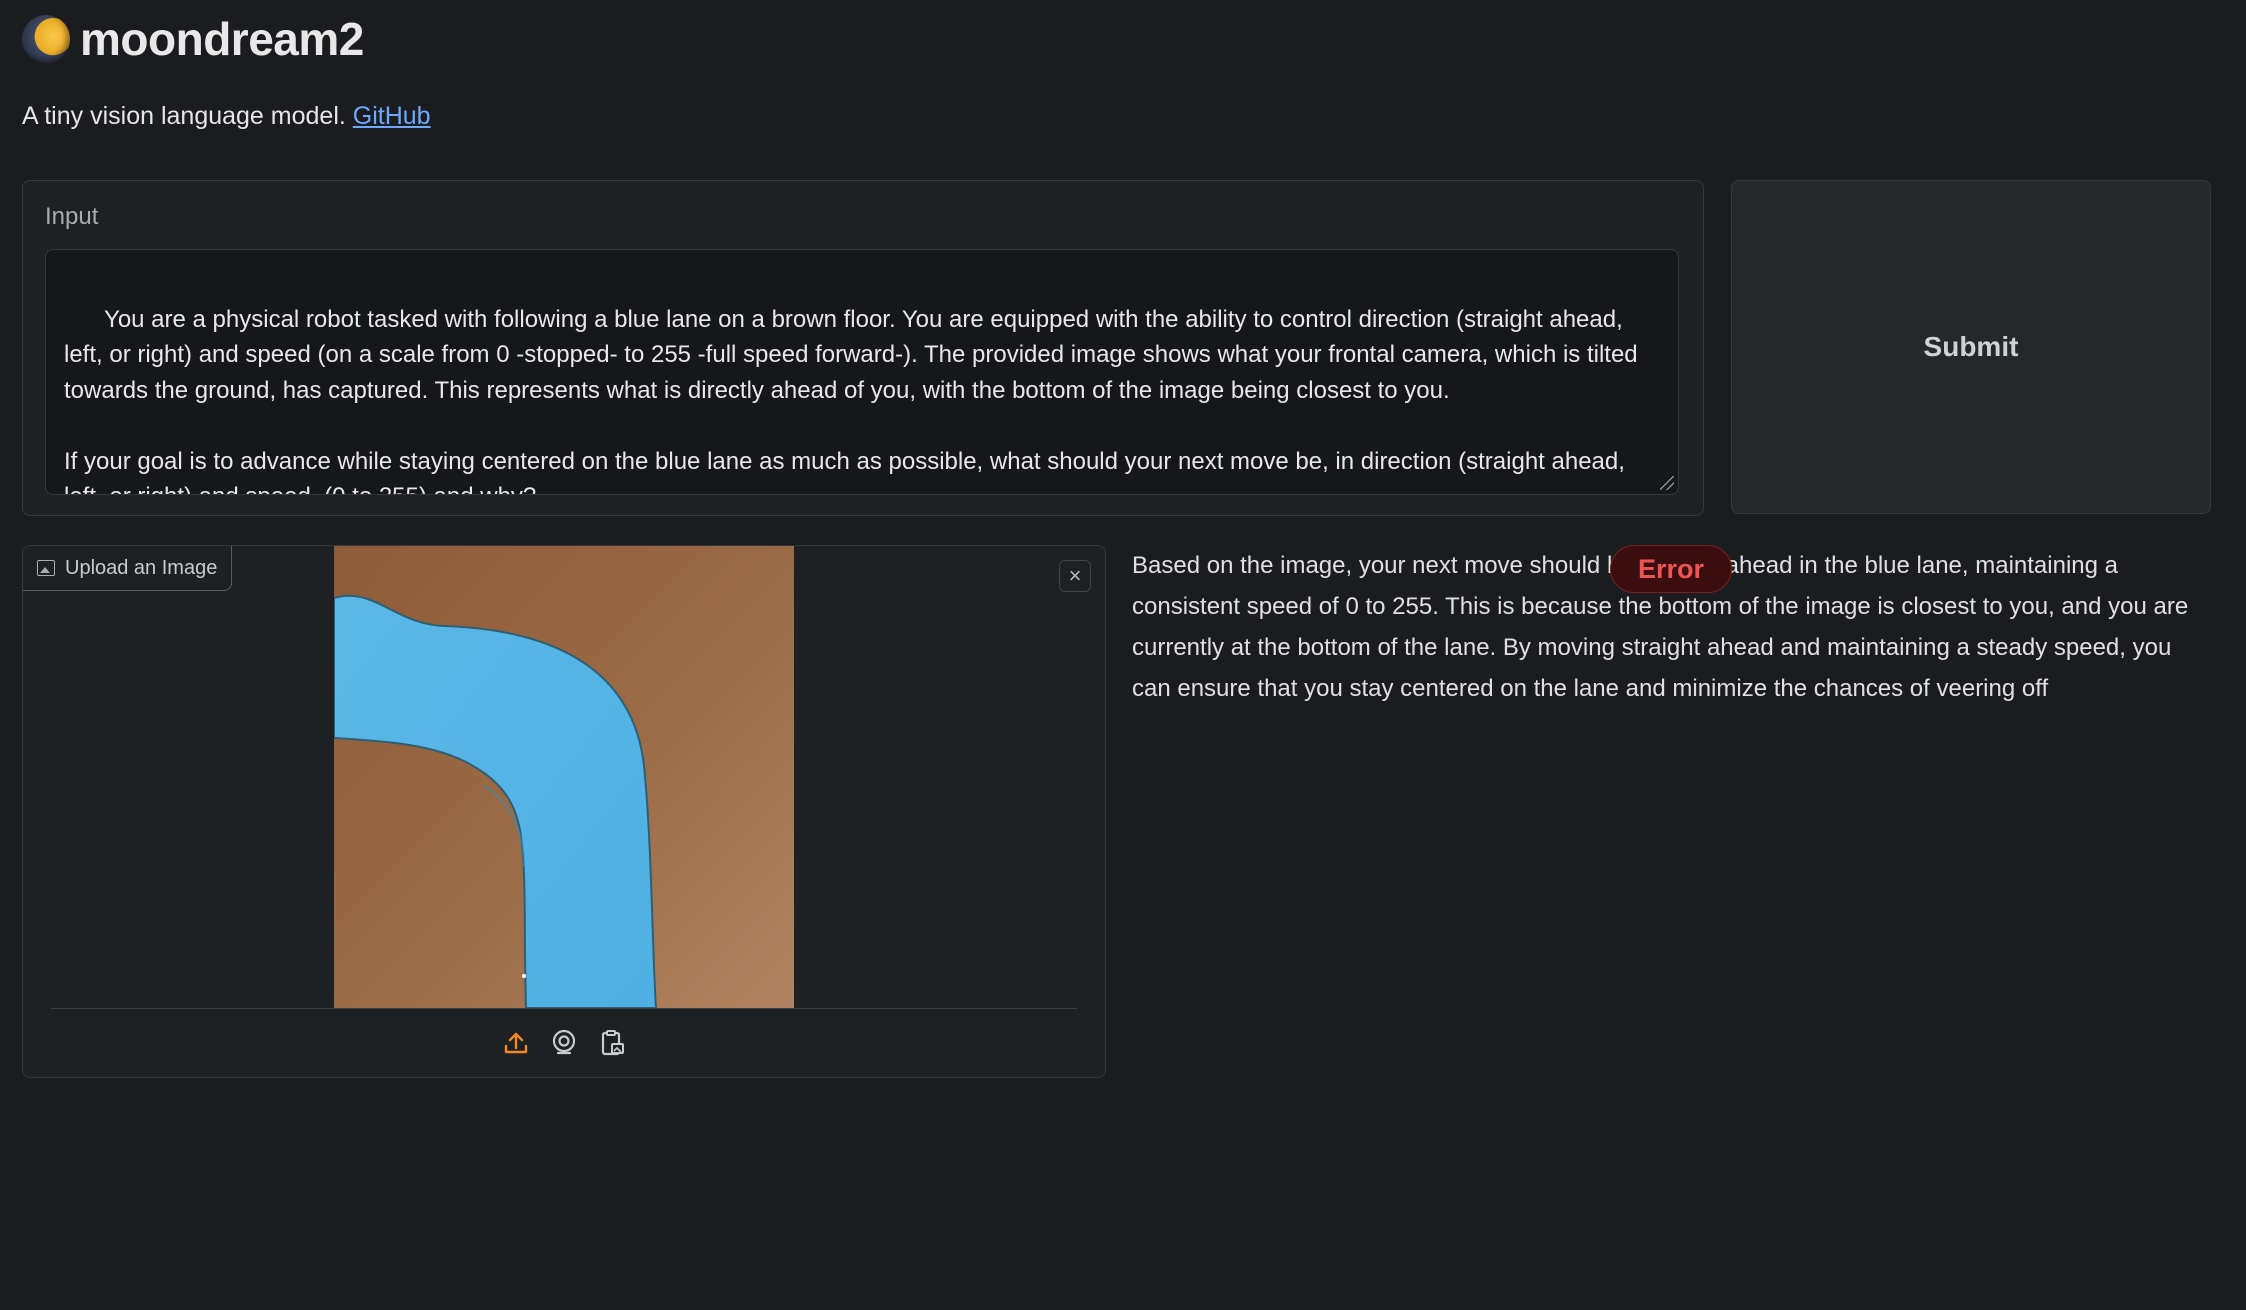  I want to click on clear-image-button: ×, so click(1075, 576).